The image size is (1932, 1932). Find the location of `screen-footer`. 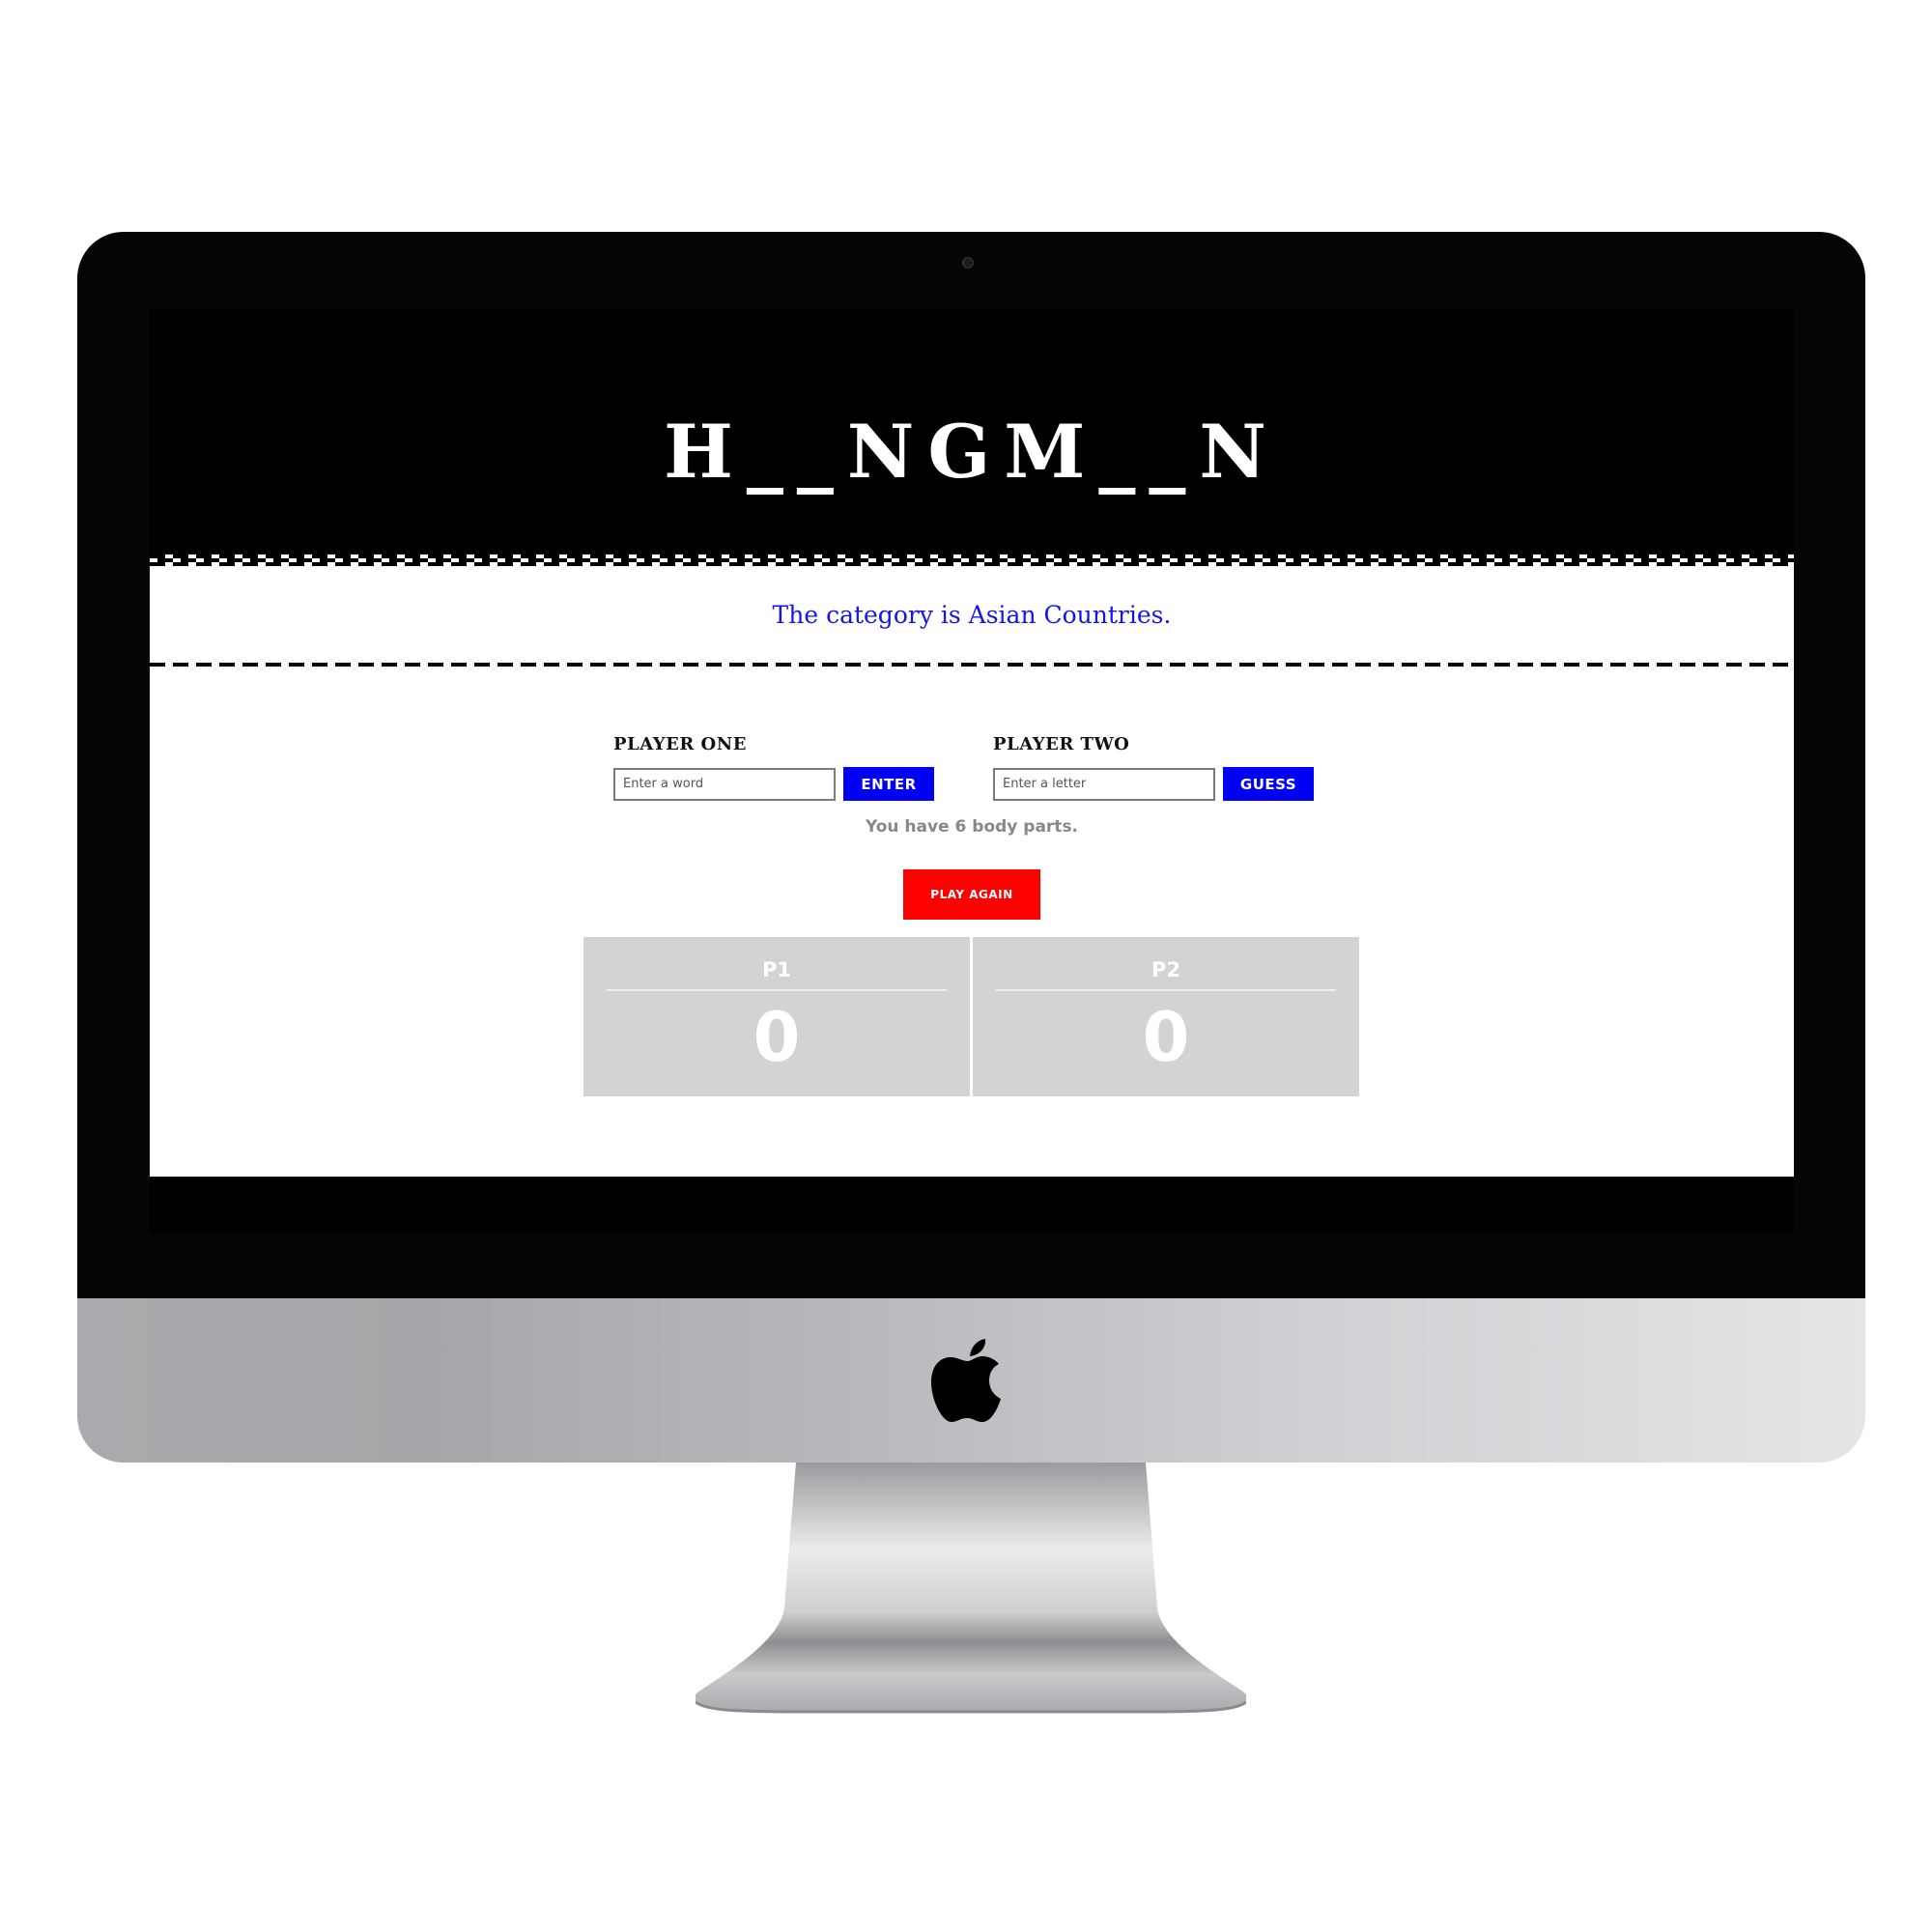

screen-footer is located at coordinates (972, 1205).